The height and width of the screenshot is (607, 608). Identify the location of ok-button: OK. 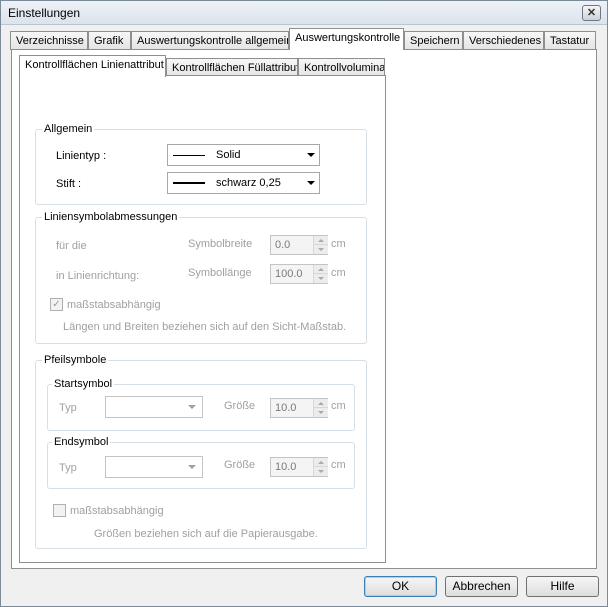
(400, 586).